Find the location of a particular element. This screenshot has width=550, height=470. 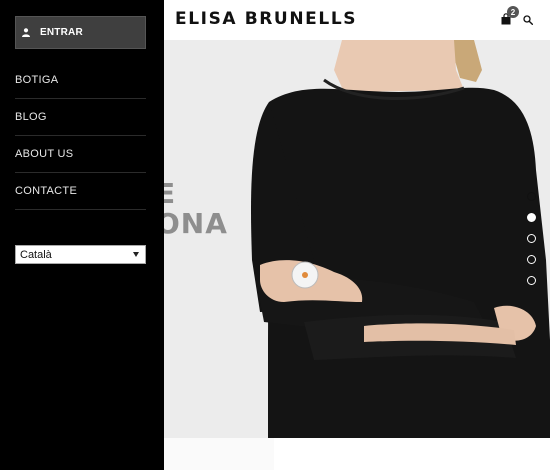

nav-item-blog: BLOG is located at coordinates (80, 117).